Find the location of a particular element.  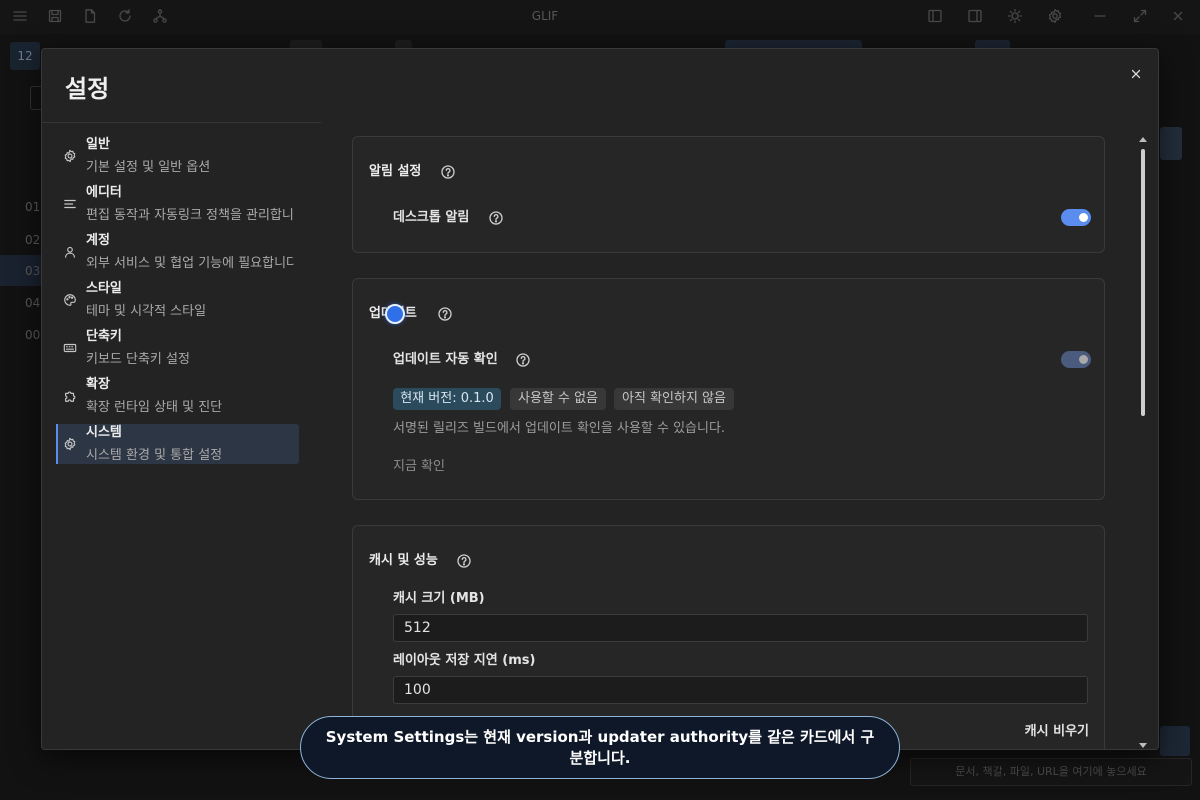

update-note: 서명된 릴리즈 빌드에서 업데이트 확인을 사용할 수 있습니다. is located at coordinates (559, 428).